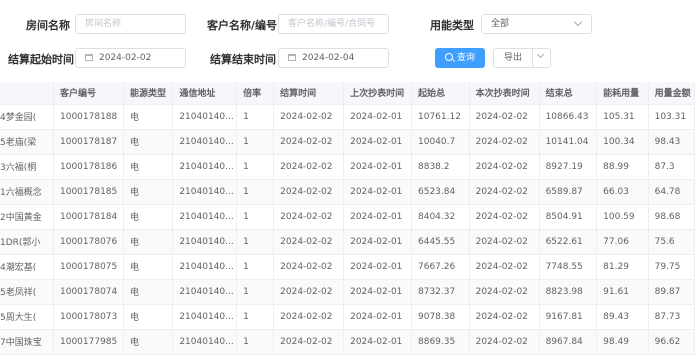 The height and width of the screenshot is (361, 695). I want to click on export-button: 导出, so click(522, 58).